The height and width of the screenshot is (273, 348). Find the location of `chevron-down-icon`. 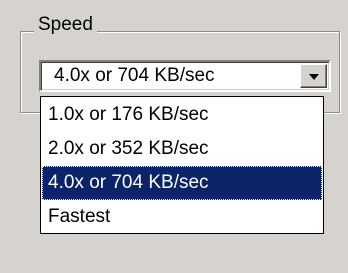

chevron-down-icon is located at coordinates (314, 77).